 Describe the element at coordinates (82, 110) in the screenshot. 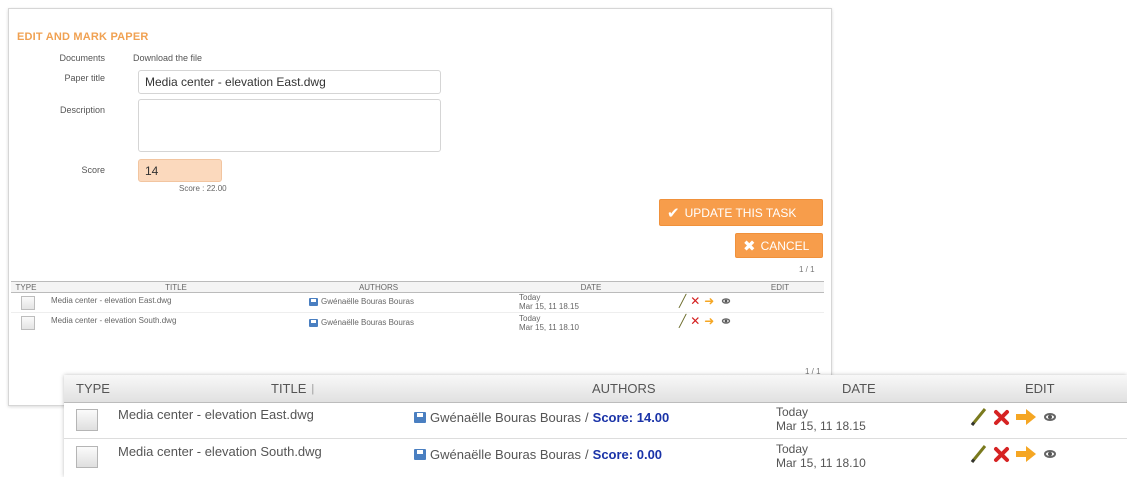

I see `description-label: Description` at that location.